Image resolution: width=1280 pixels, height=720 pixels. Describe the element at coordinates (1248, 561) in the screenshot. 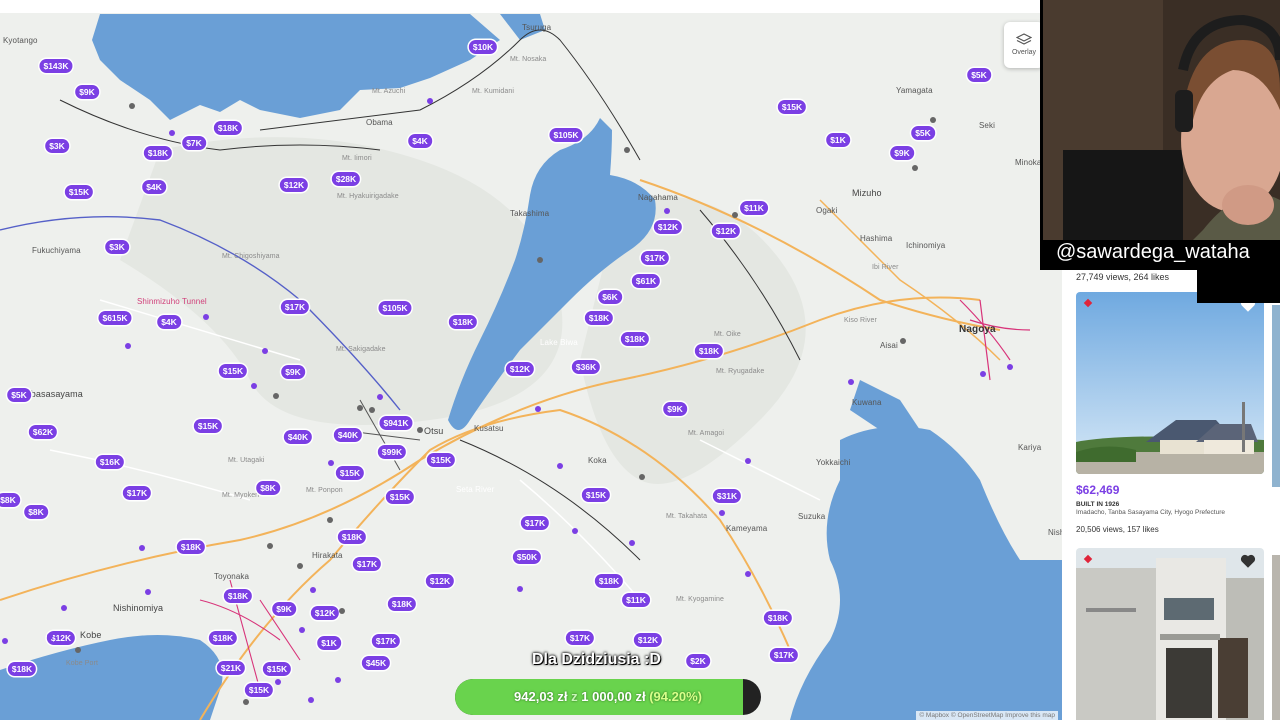

I see `heart-icon` at that location.